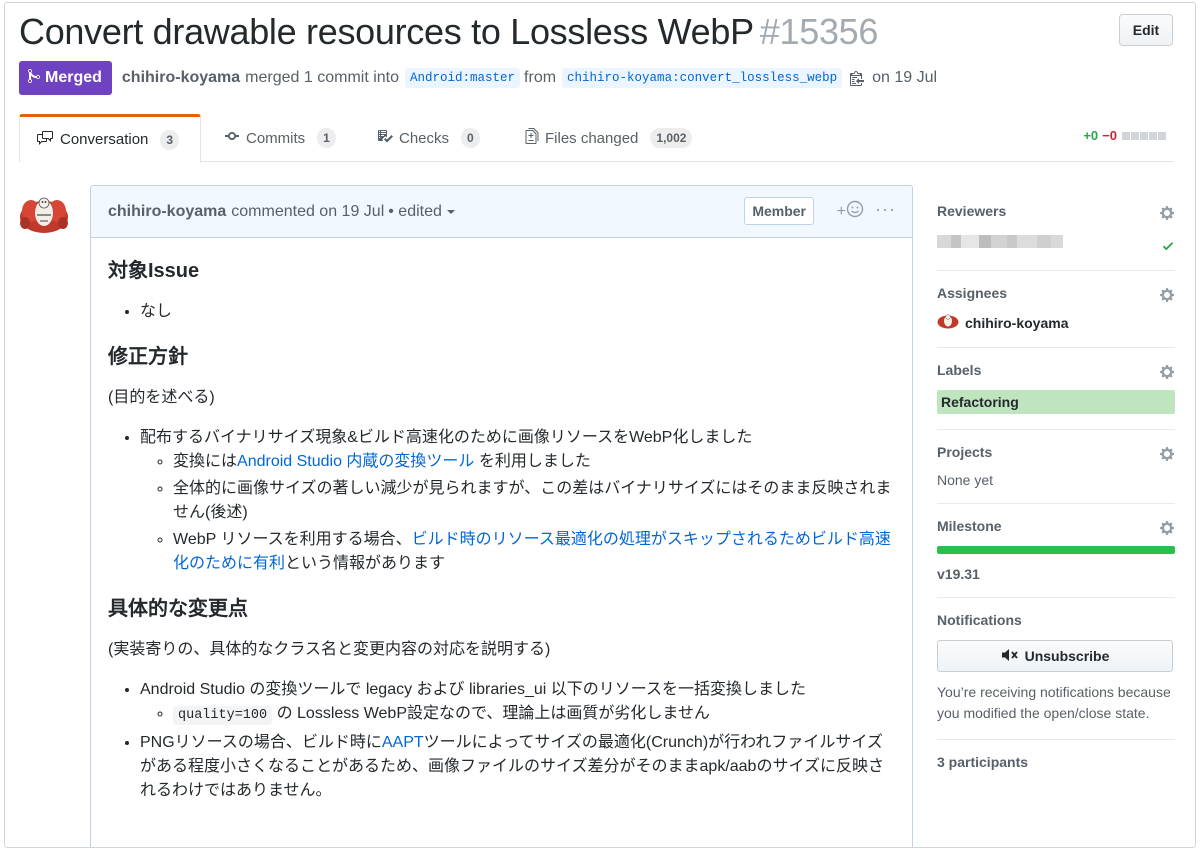  I want to click on list-item: なし, so click(517, 312).